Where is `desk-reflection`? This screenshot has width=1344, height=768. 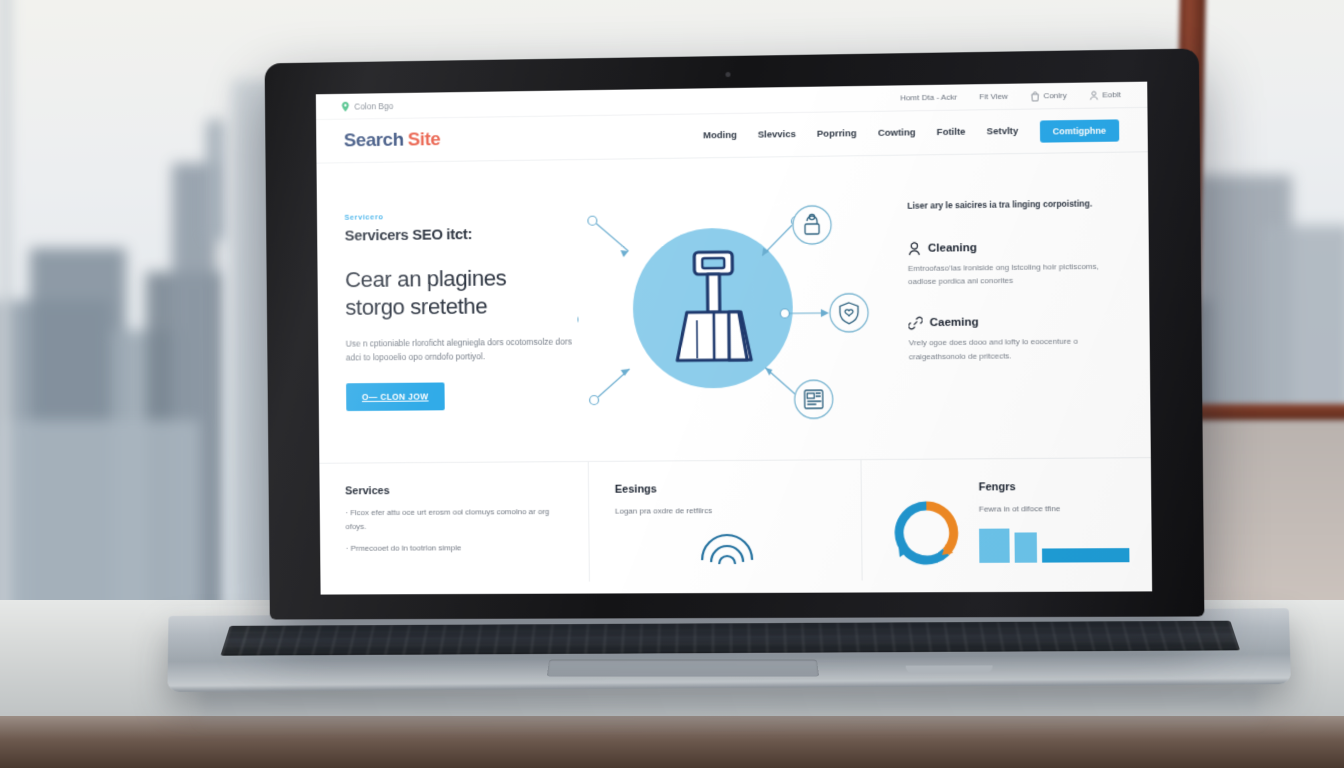 desk-reflection is located at coordinates (730, 708).